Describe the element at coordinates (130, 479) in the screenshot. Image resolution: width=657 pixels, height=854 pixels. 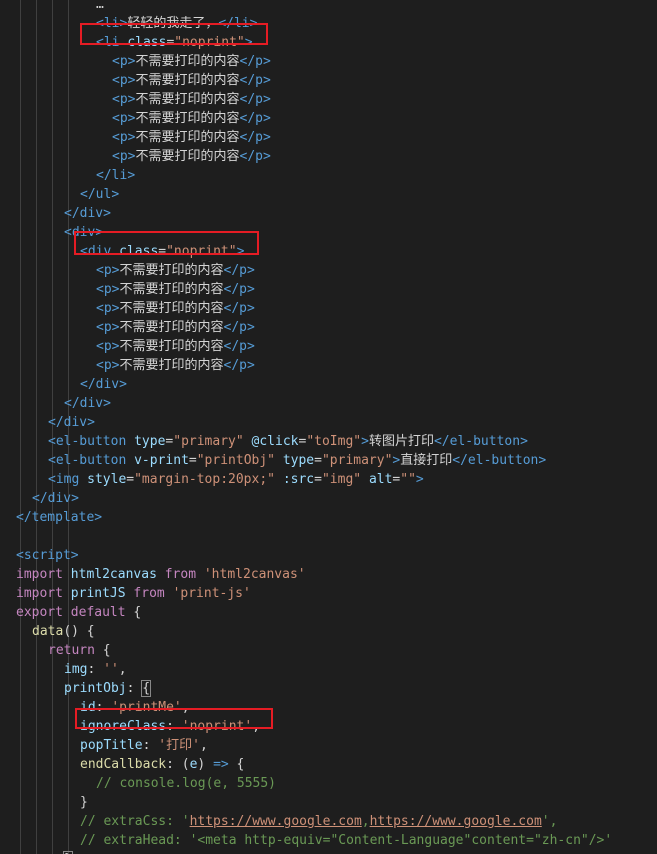
I see `code-token: =` at that location.